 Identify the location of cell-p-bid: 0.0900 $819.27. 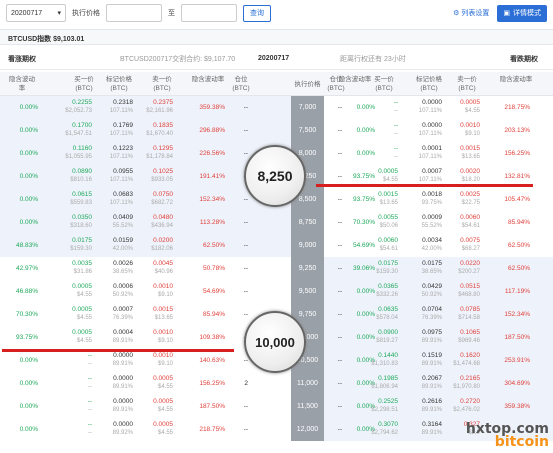
(383, 337).